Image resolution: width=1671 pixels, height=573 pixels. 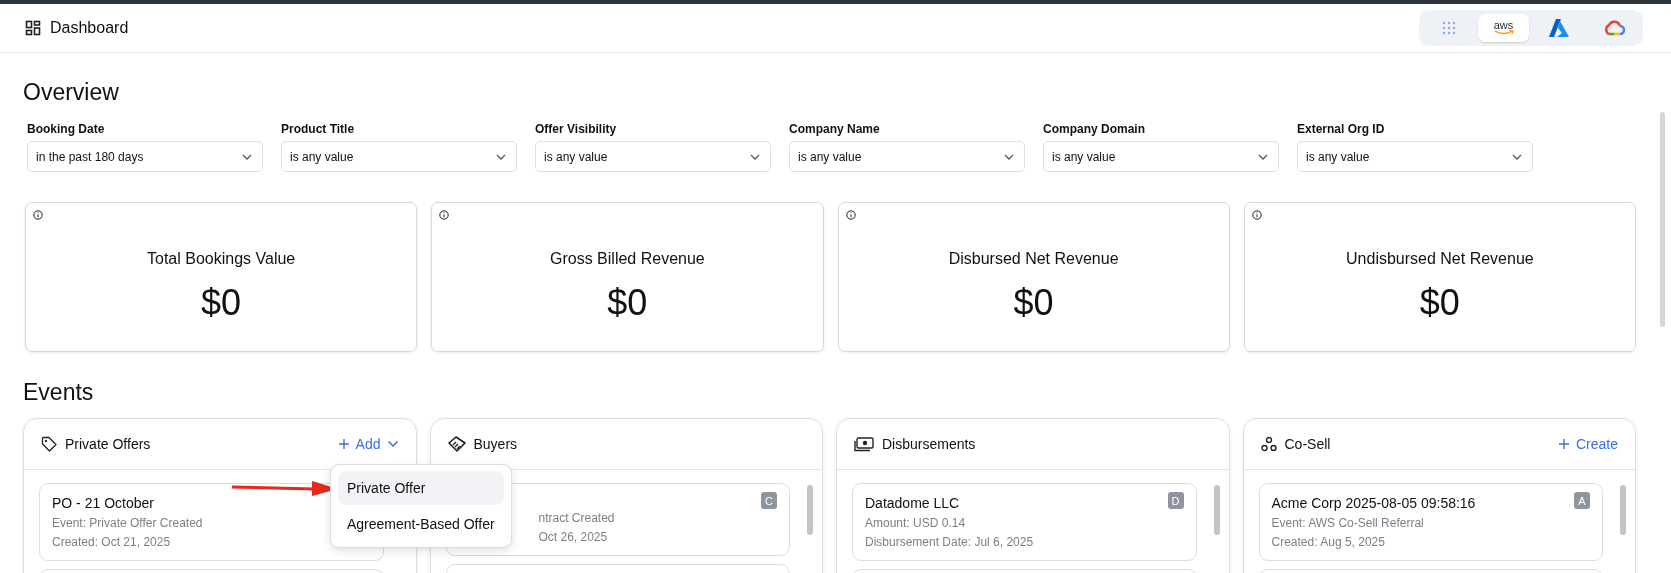 What do you see at coordinates (89, 28) in the screenshot?
I see `page-title: Dashboard` at bounding box center [89, 28].